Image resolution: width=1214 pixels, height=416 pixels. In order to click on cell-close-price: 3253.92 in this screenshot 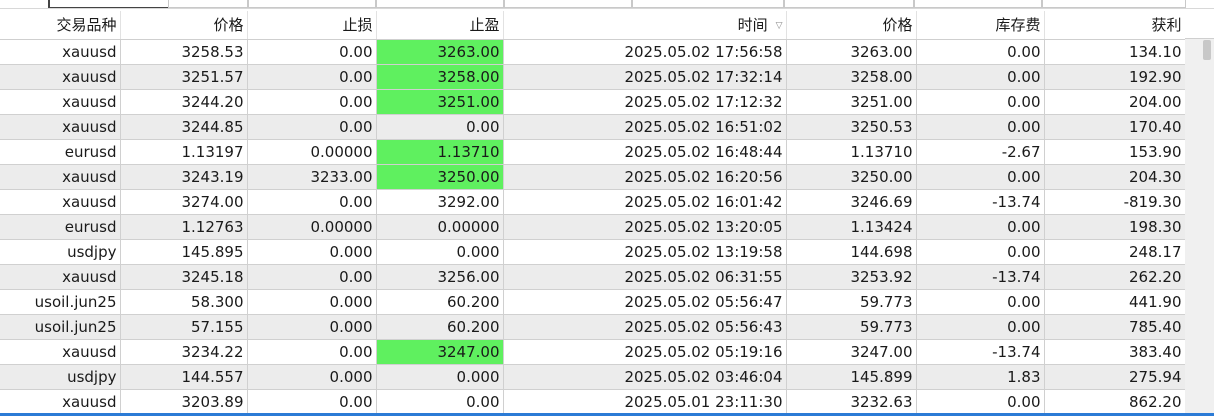, I will do `click(851, 277)`.